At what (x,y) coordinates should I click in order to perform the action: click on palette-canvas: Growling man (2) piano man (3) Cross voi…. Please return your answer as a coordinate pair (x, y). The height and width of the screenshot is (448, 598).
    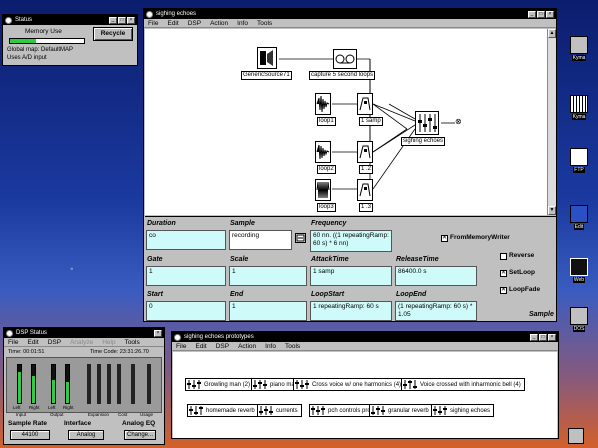
    Looking at the image, I should click on (365, 395).